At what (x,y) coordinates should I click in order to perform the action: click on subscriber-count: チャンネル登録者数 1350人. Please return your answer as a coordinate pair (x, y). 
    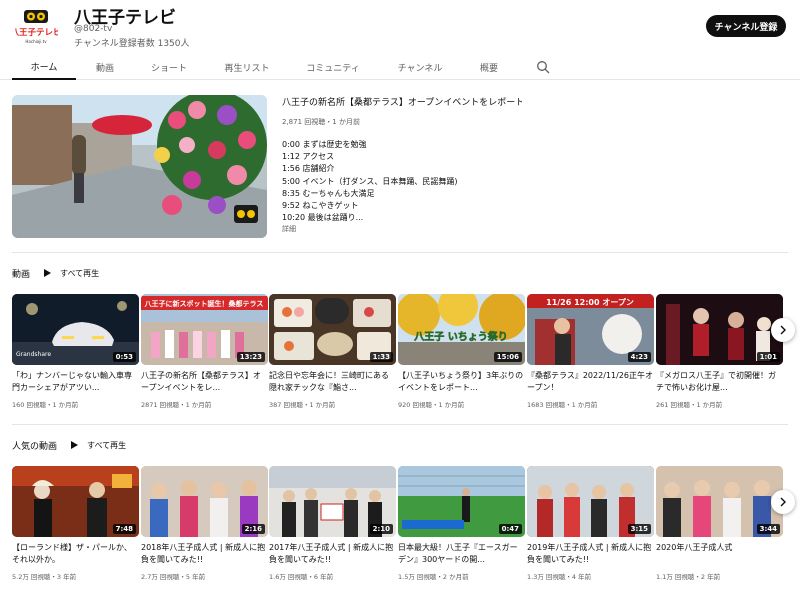
    Looking at the image, I should click on (132, 44).